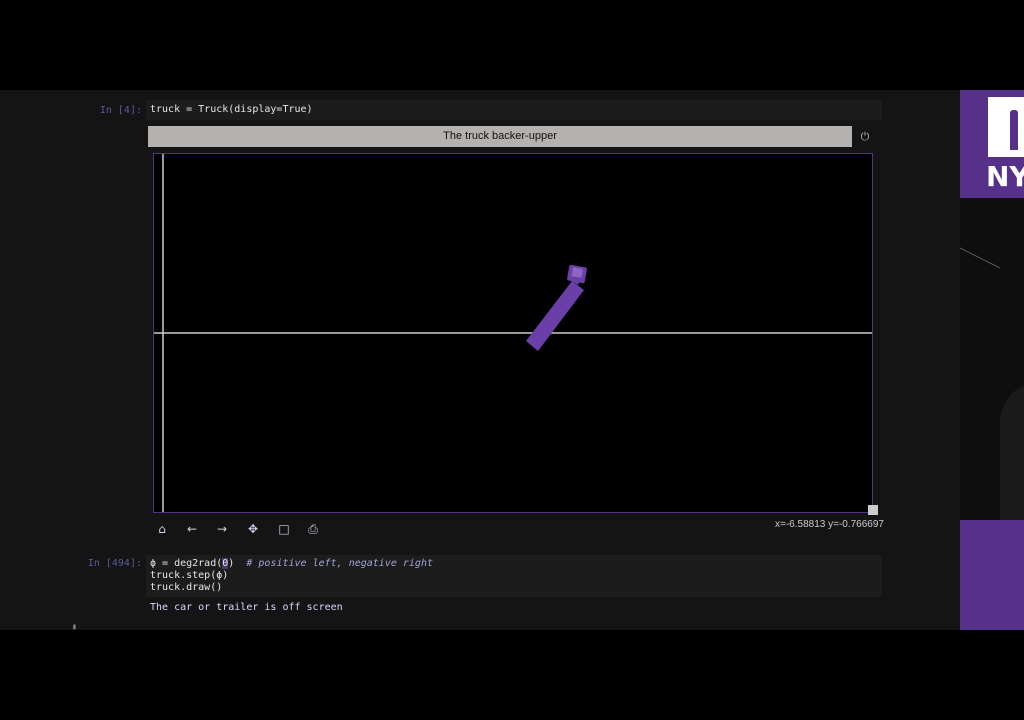 This screenshot has height=720, width=1024. What do you see at coordinates (231, 563) in the screenshot?
I see `code-token: )` at bounding box center [231, 563].